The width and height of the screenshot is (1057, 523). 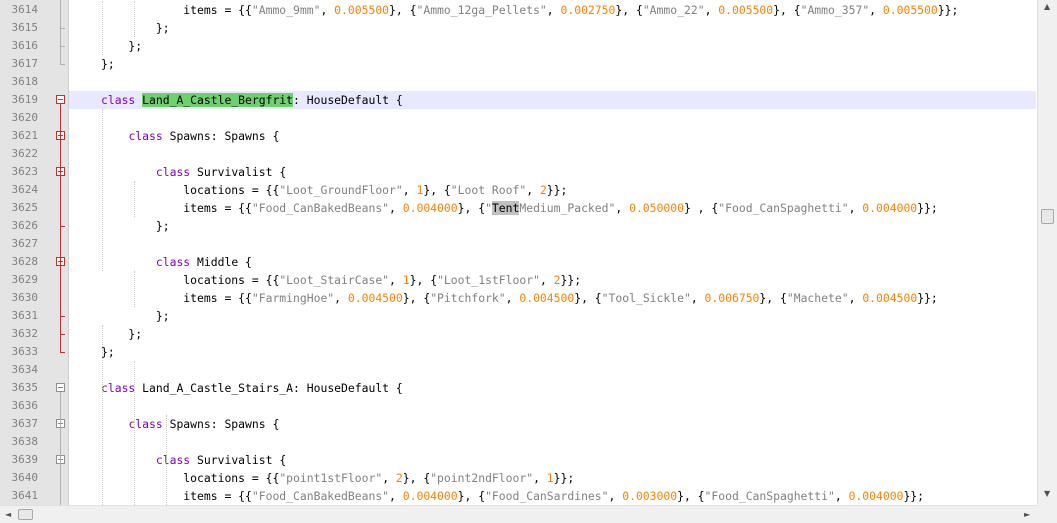 I want to click on horizontal-scrollbar: ◄ ►, so click(x=518, y=514).